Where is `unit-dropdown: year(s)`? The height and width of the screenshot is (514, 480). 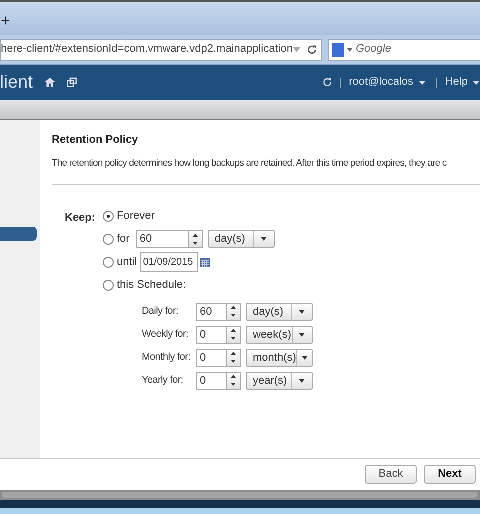 unit-dropdown: year(s) is located at coordinates (279, 381).